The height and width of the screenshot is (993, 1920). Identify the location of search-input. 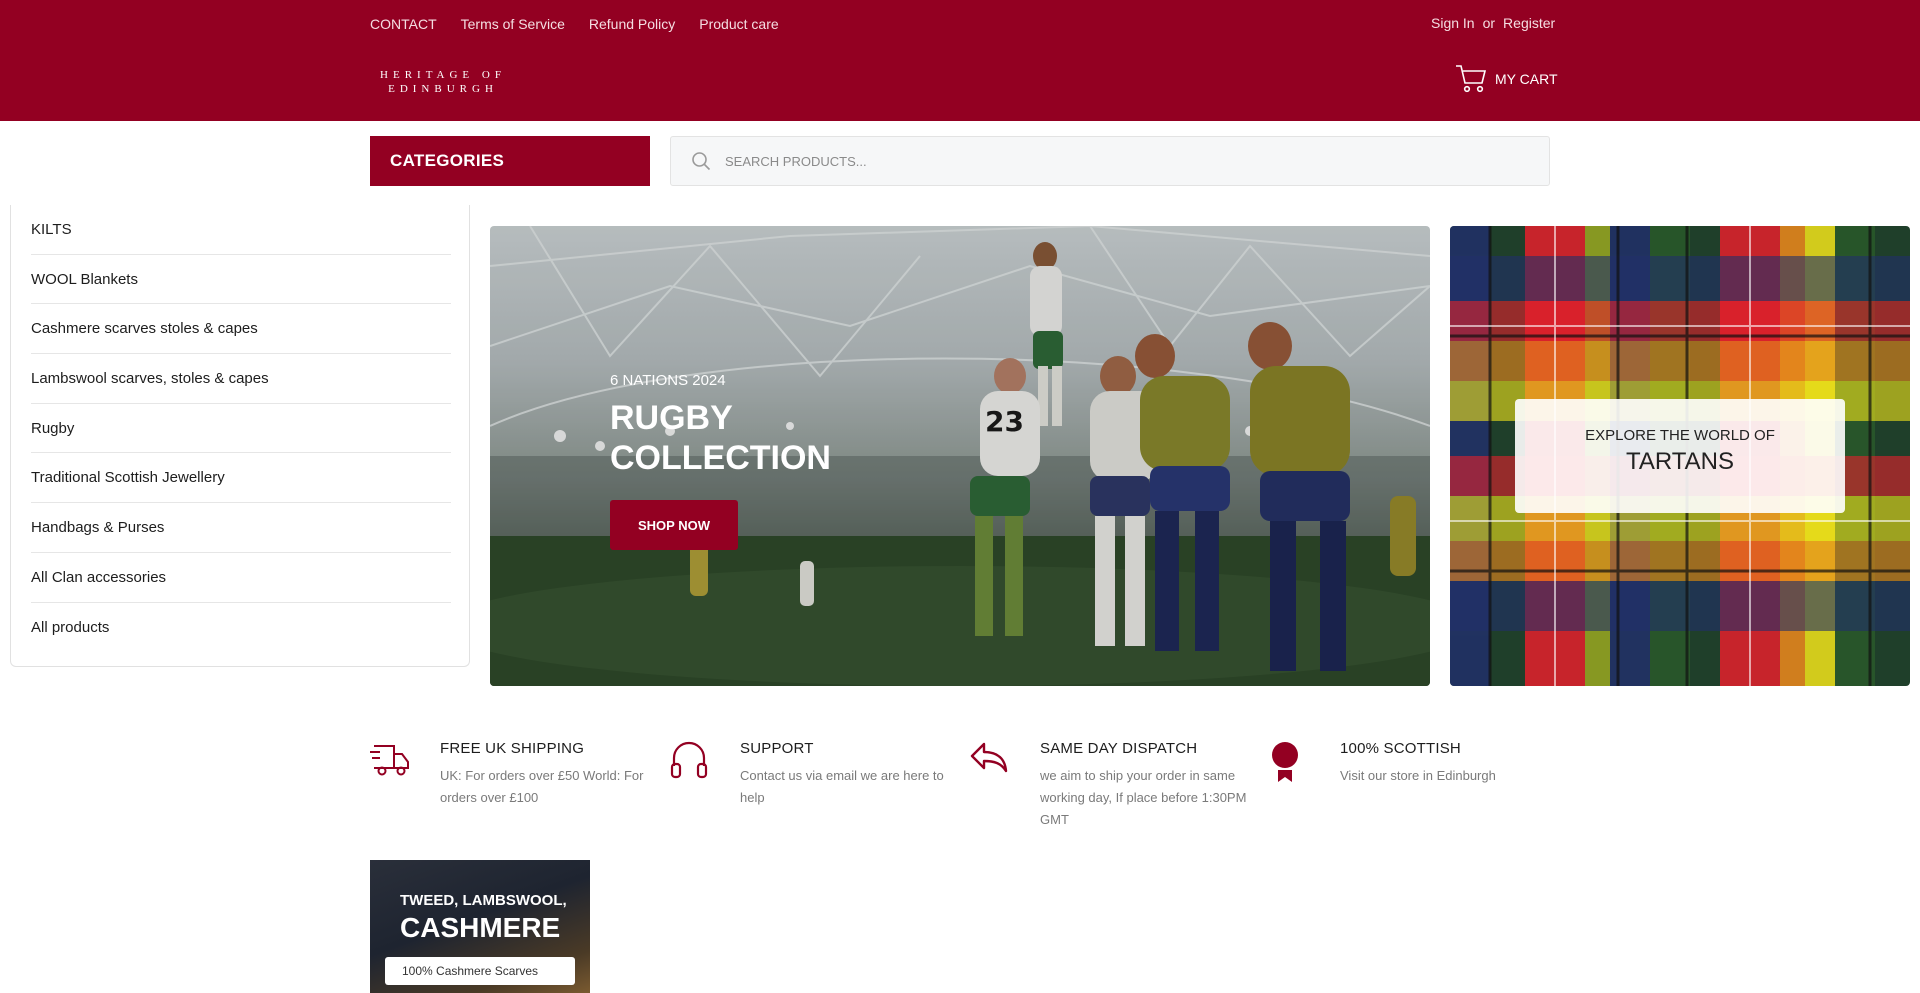
(1125, 161).